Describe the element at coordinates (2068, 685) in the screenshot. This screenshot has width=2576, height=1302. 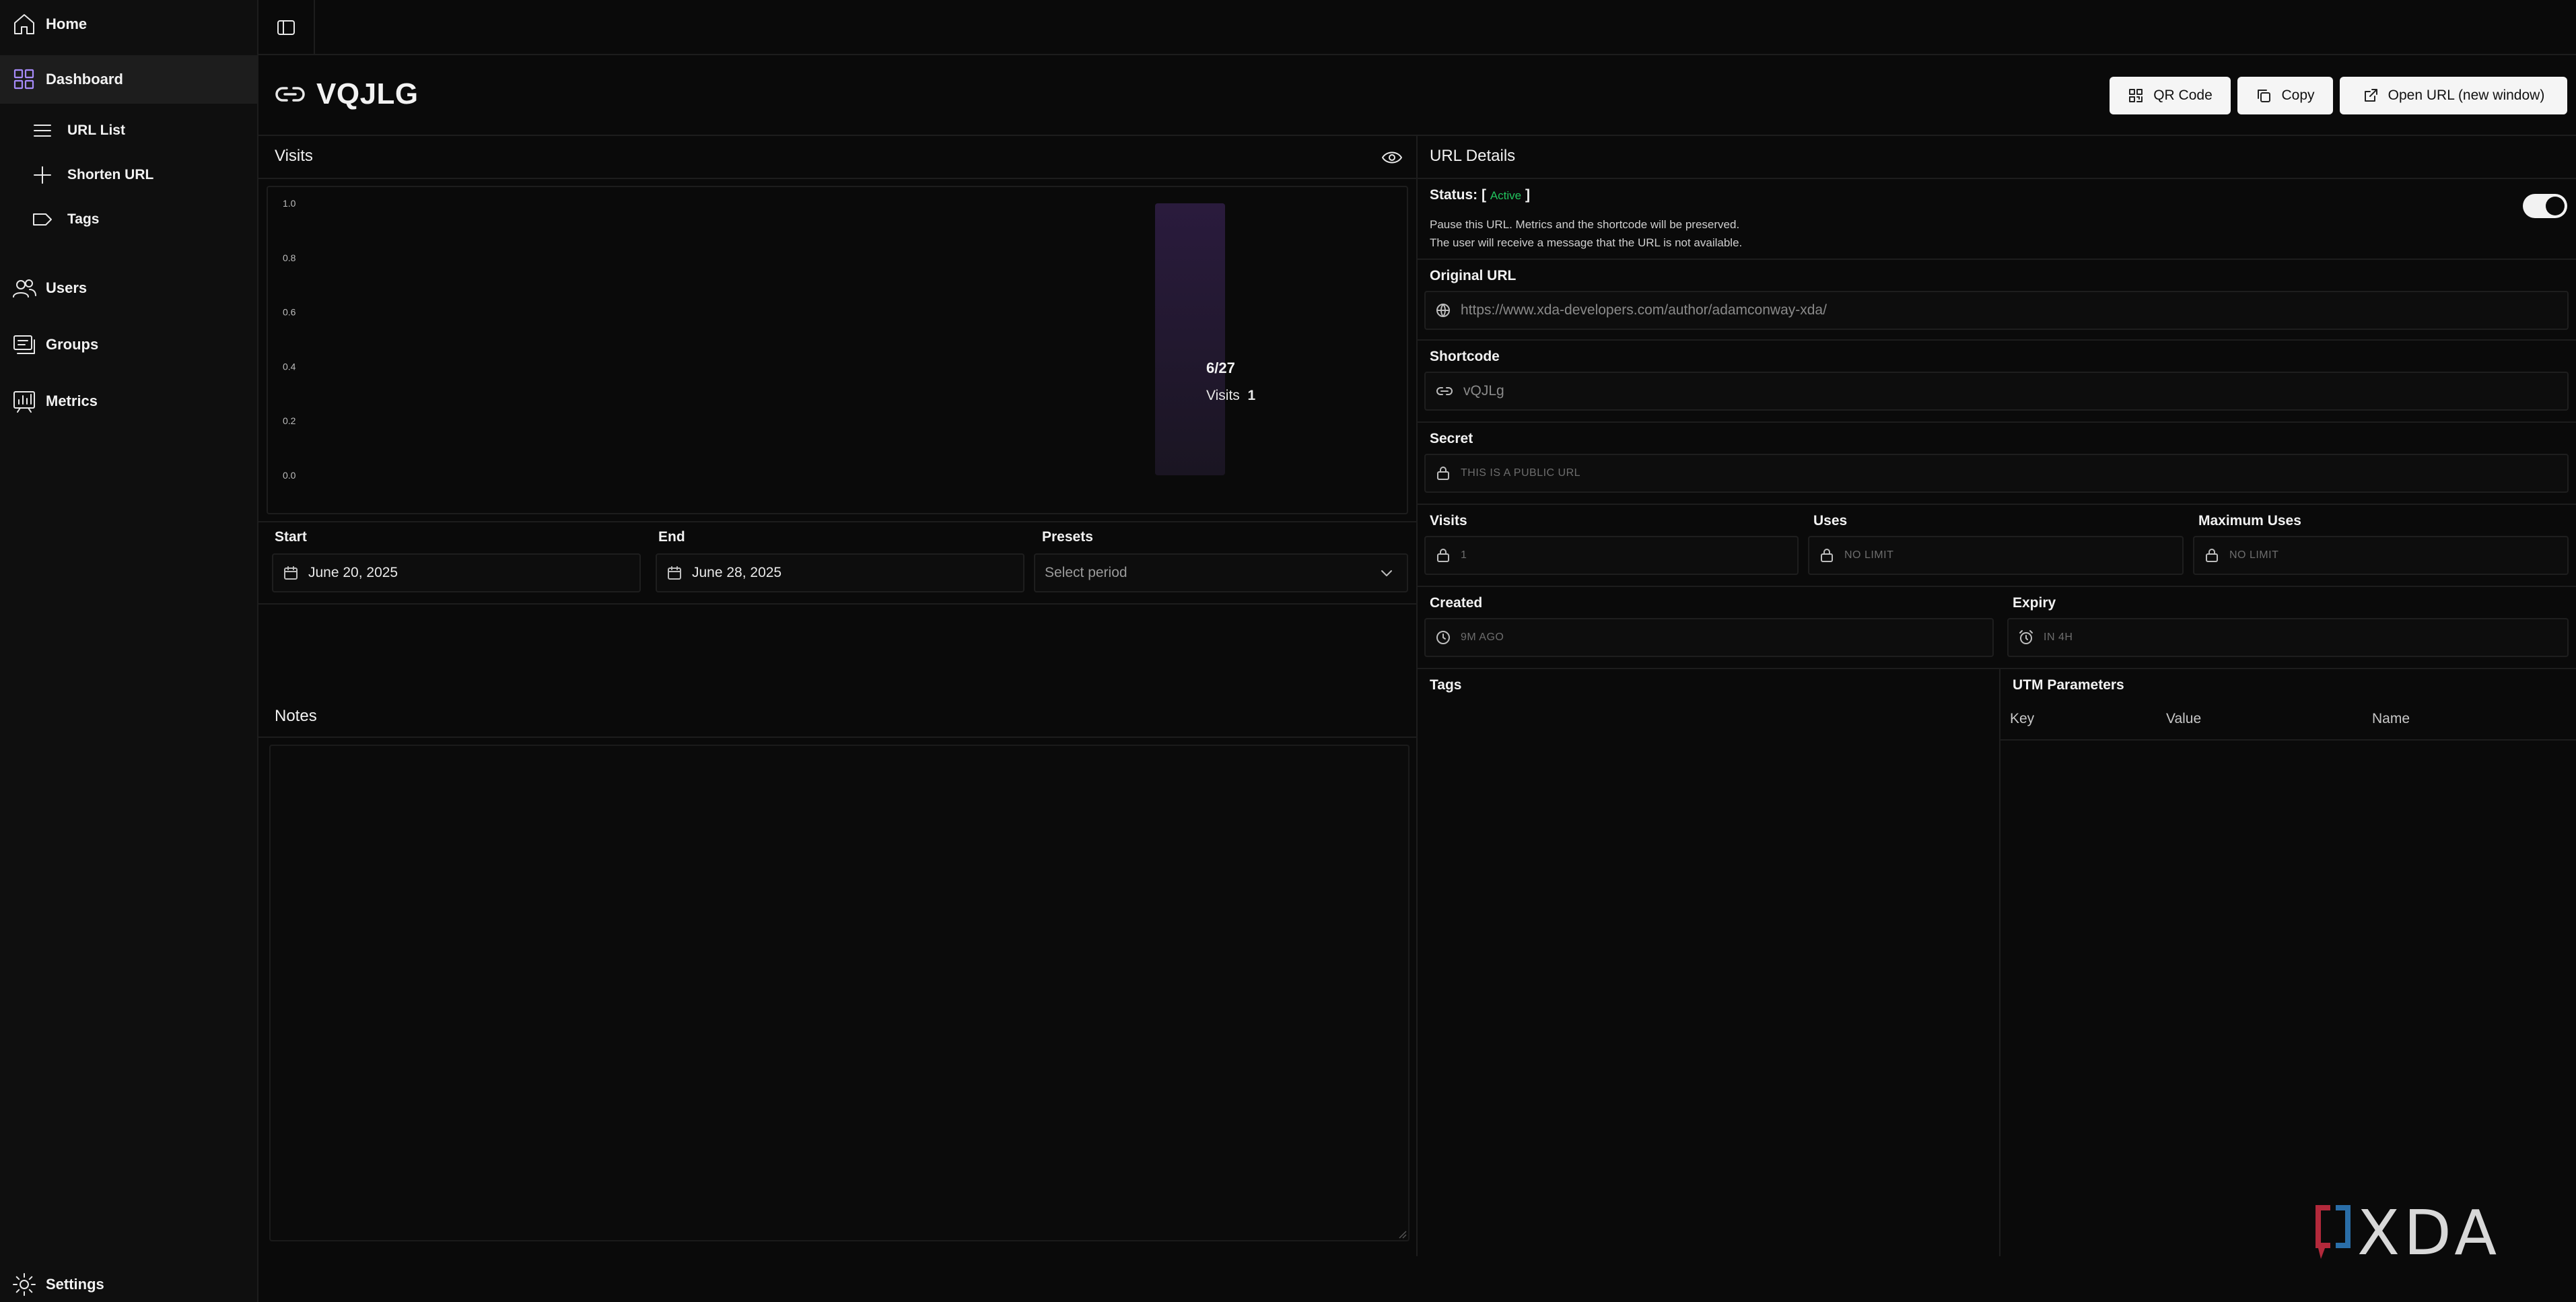
I see `utm-label: UTM Parameters` at that location.